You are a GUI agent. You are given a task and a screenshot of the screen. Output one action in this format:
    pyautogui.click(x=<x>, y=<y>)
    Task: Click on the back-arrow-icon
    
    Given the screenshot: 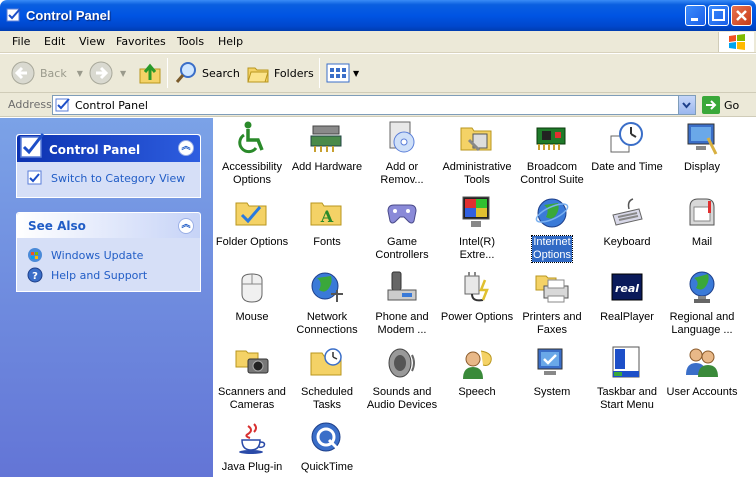 What is the action you would take?
    pyautogui.click(x=23, y=73)
    